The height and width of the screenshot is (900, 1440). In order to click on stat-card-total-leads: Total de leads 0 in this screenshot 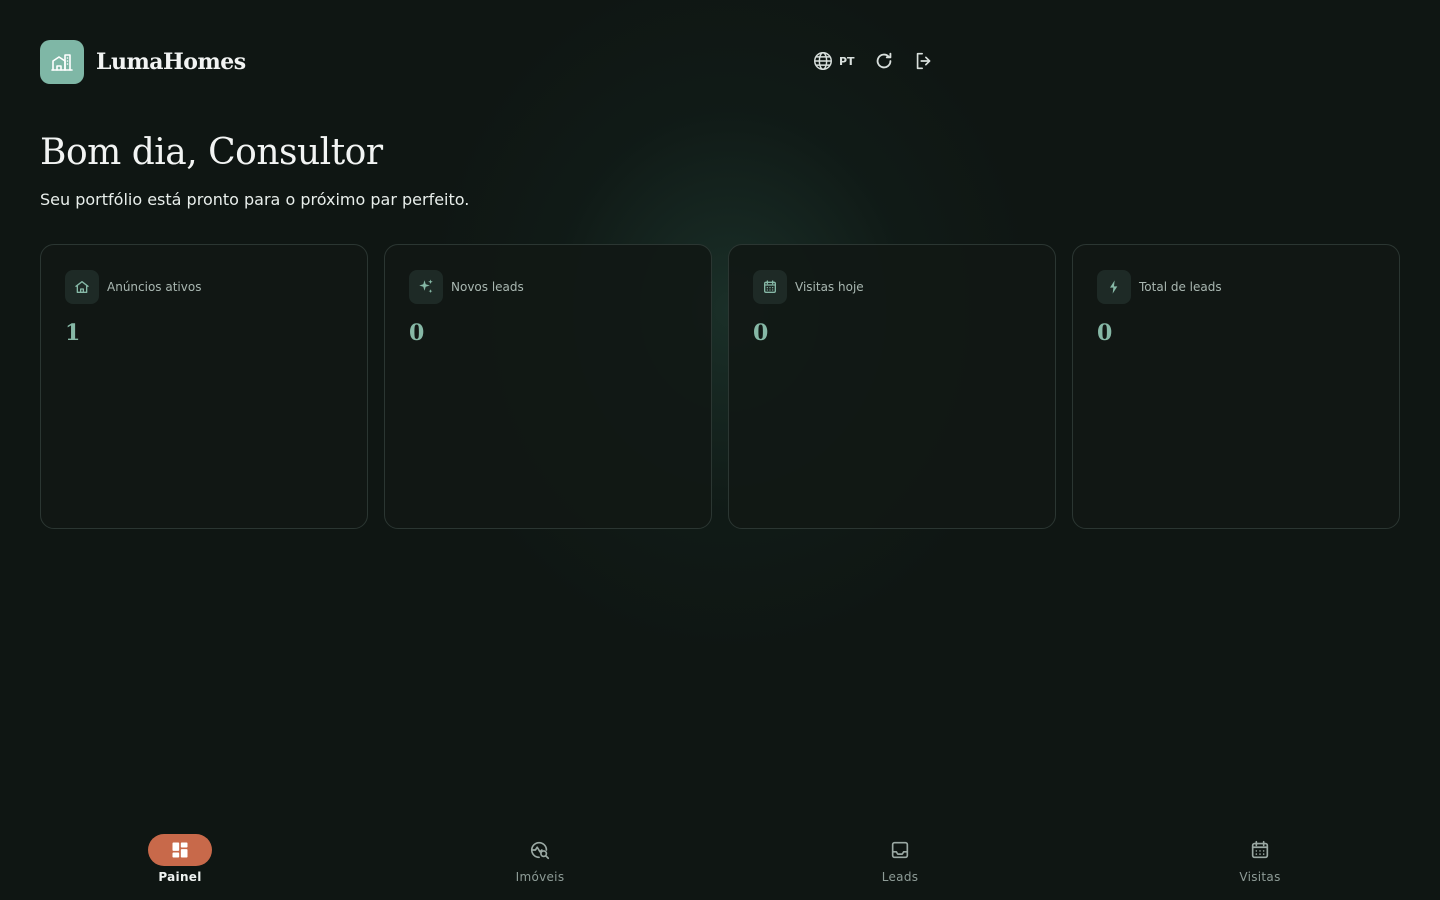, I will do `click(1236, 386)`.